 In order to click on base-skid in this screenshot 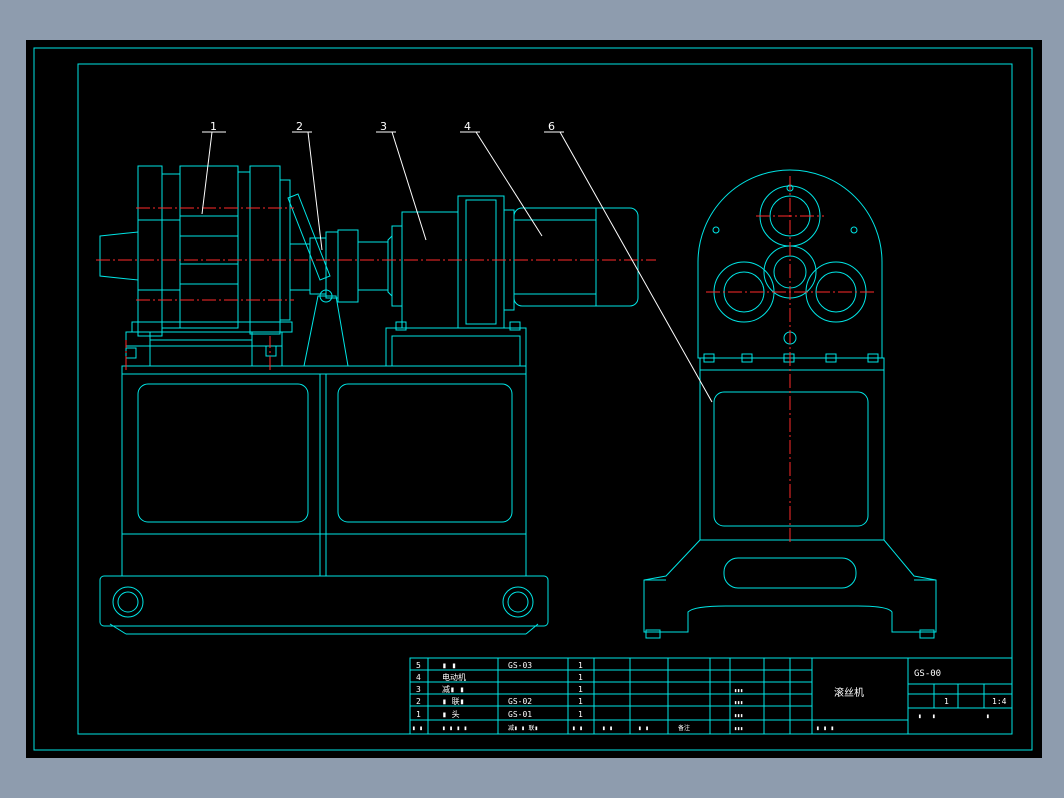, I will do `click(324, 601)`.